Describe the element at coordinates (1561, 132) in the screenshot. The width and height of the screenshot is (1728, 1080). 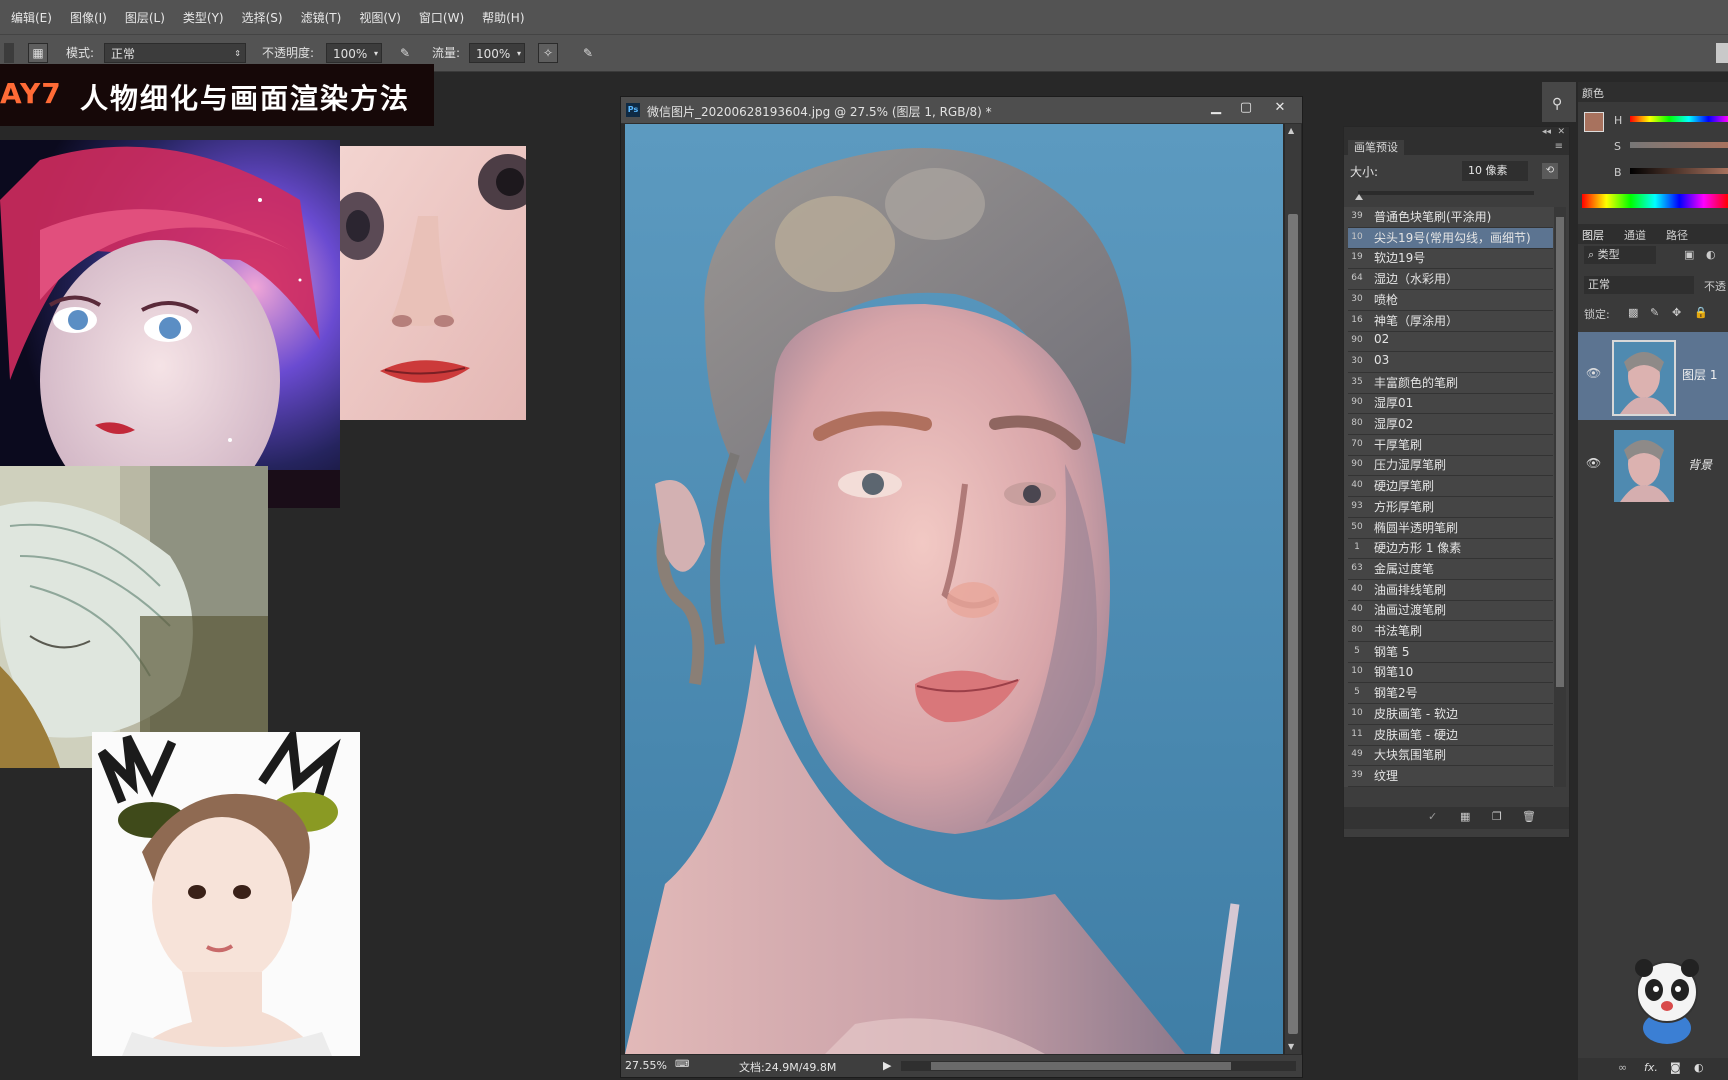
I see `close-panel-icon: ✕` at that location.